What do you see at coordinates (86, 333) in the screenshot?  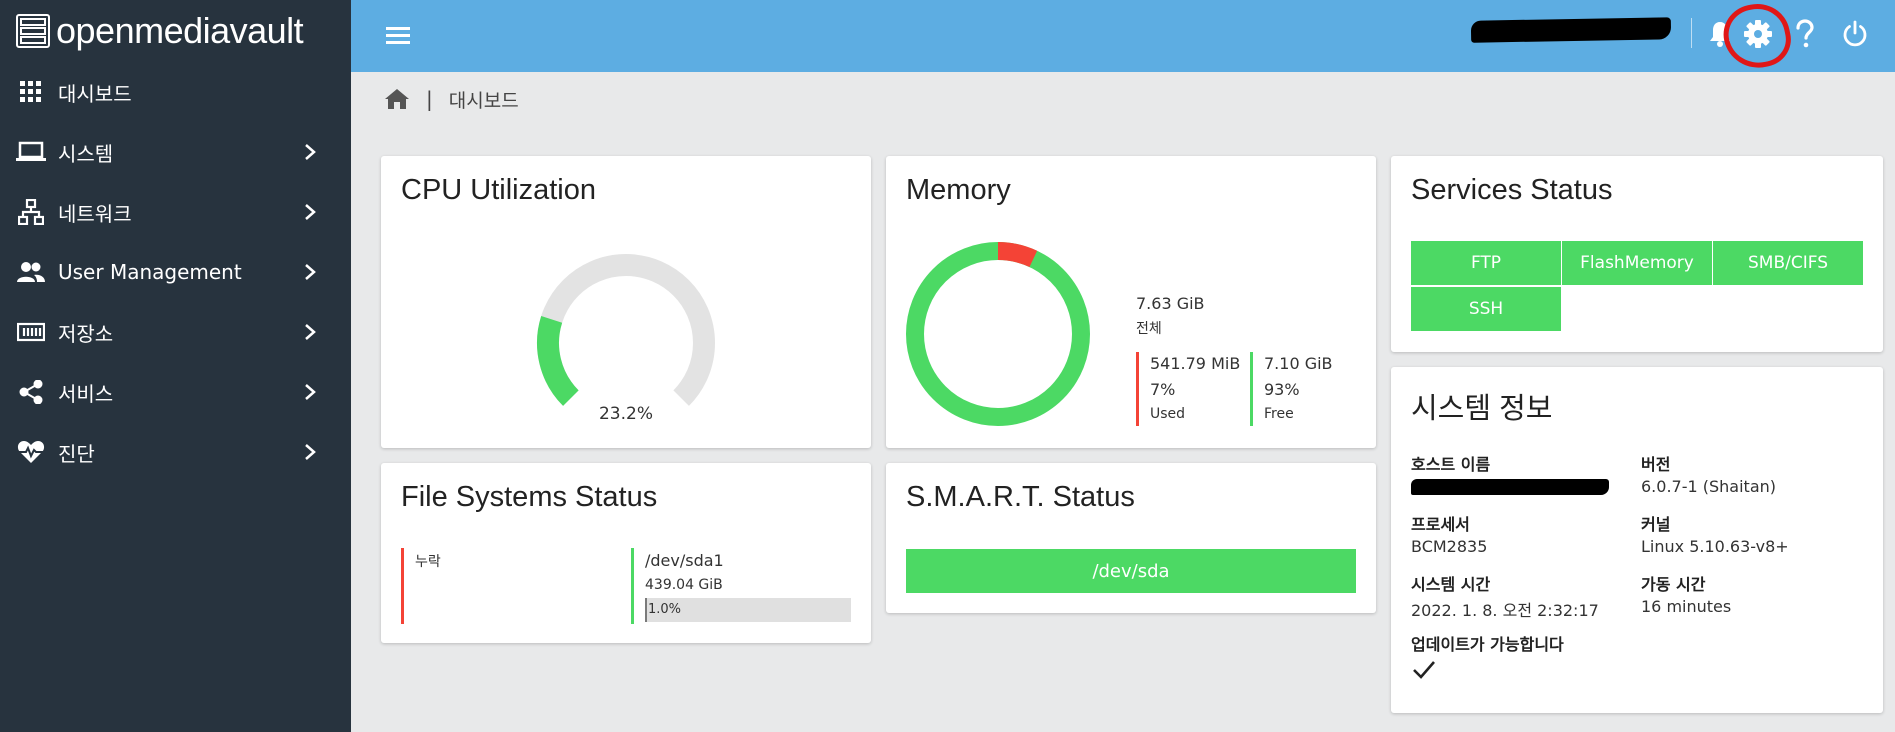 I see `sidebar-item-label: 저장소` at bounding box center [86, 333].